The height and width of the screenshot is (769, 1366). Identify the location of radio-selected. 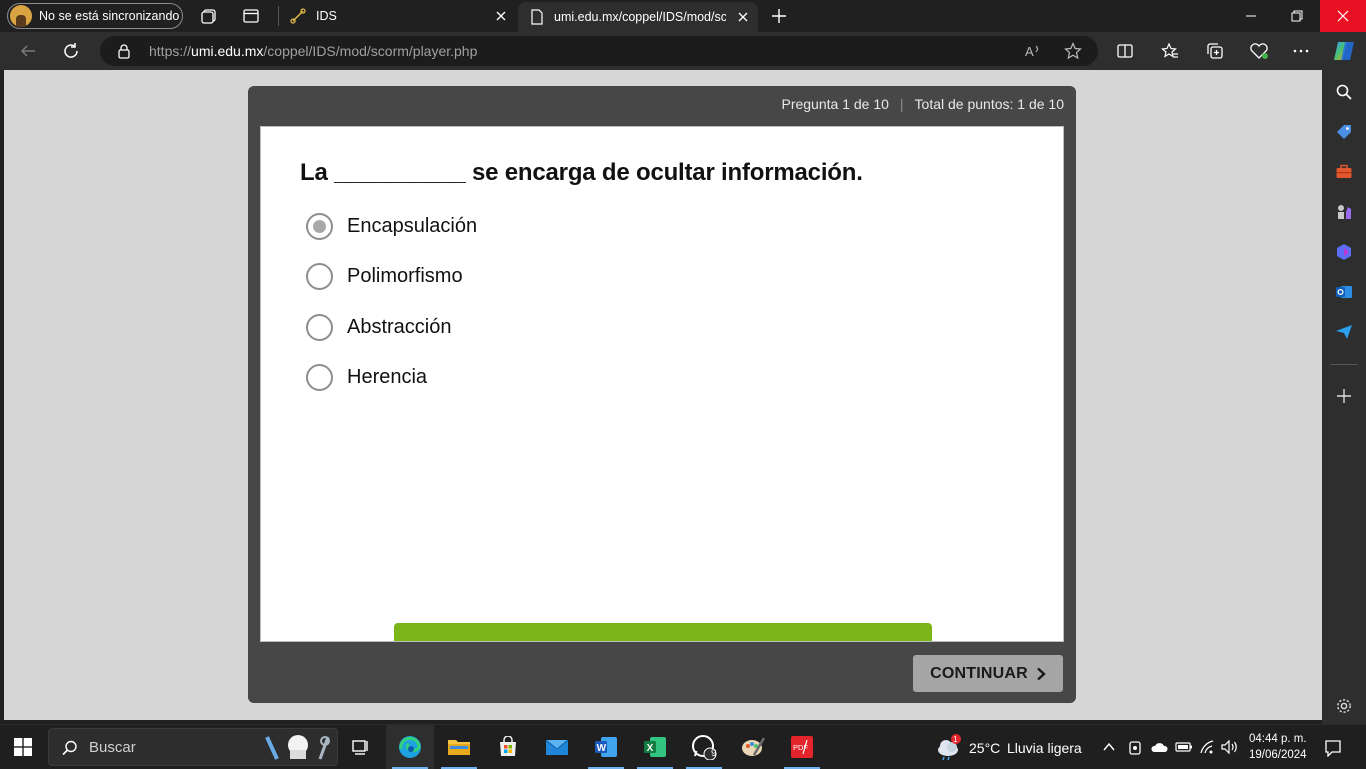
(319, 226).